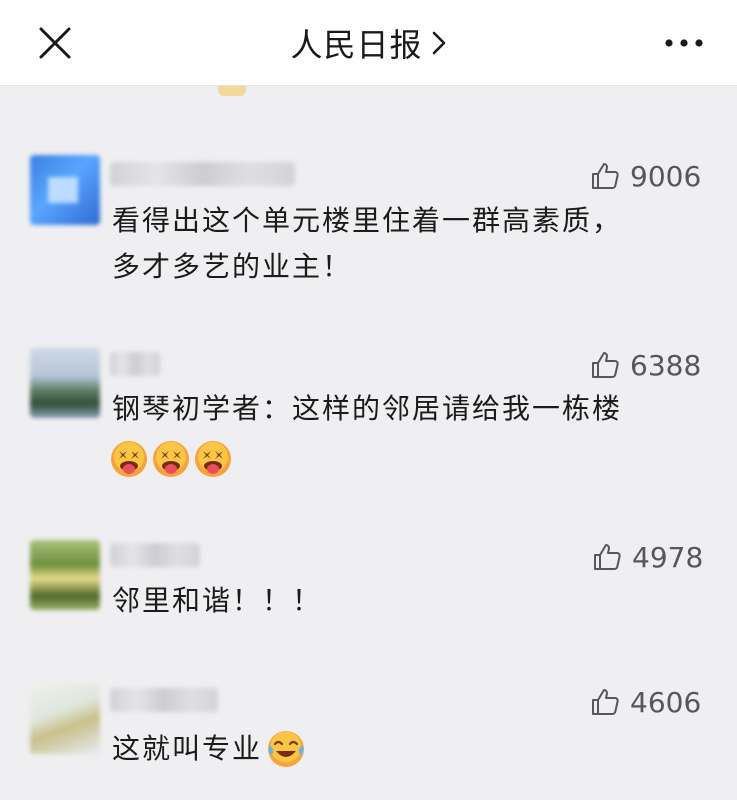 This screenshot has height=800, width=737. I want to click on like-button: 9006, so click(645, 176).